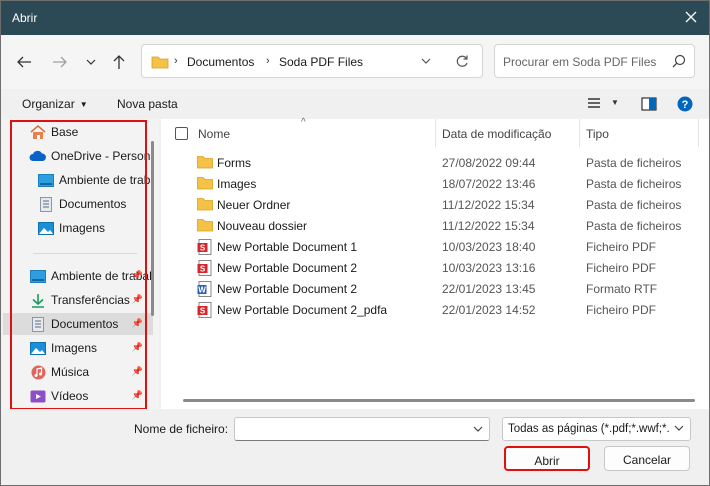 The height and width of the screenshot is (486, 710). I want to click on file-date: 18/07/2022 13:46, so click(489, 184).